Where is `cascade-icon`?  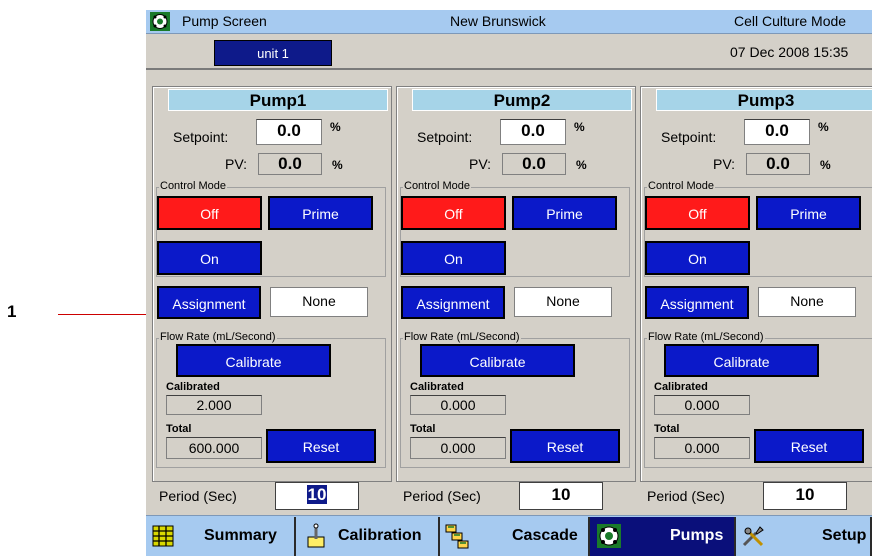
cascade-icon is located at coordinates (457, 536).